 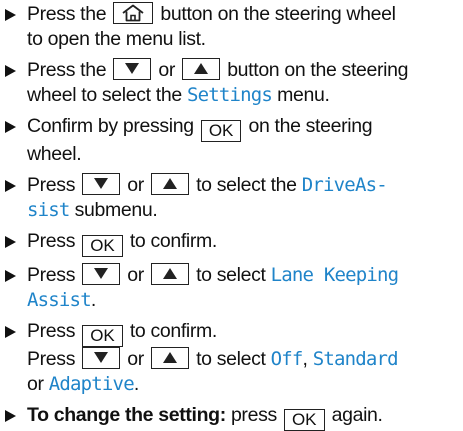 What do you see at coordinates (229, 95) in the screenshot?
I see `settings-menu-label: Settings` at bounding box center [229, 95].